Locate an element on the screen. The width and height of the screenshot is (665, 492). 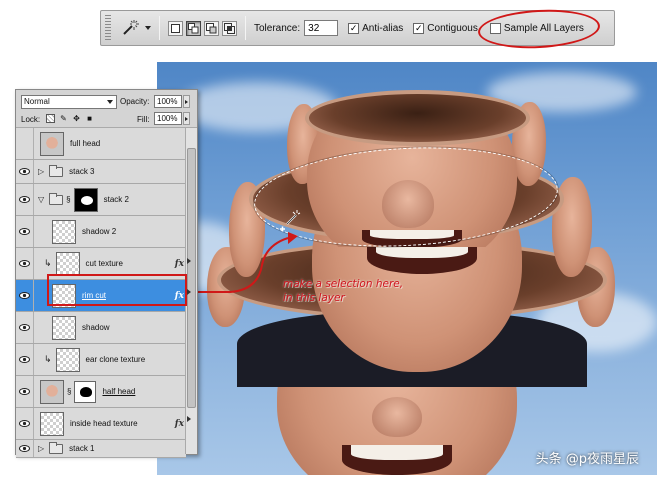
layer-row-shadow-2: shadow 2 is located at coordinates (101, 232).